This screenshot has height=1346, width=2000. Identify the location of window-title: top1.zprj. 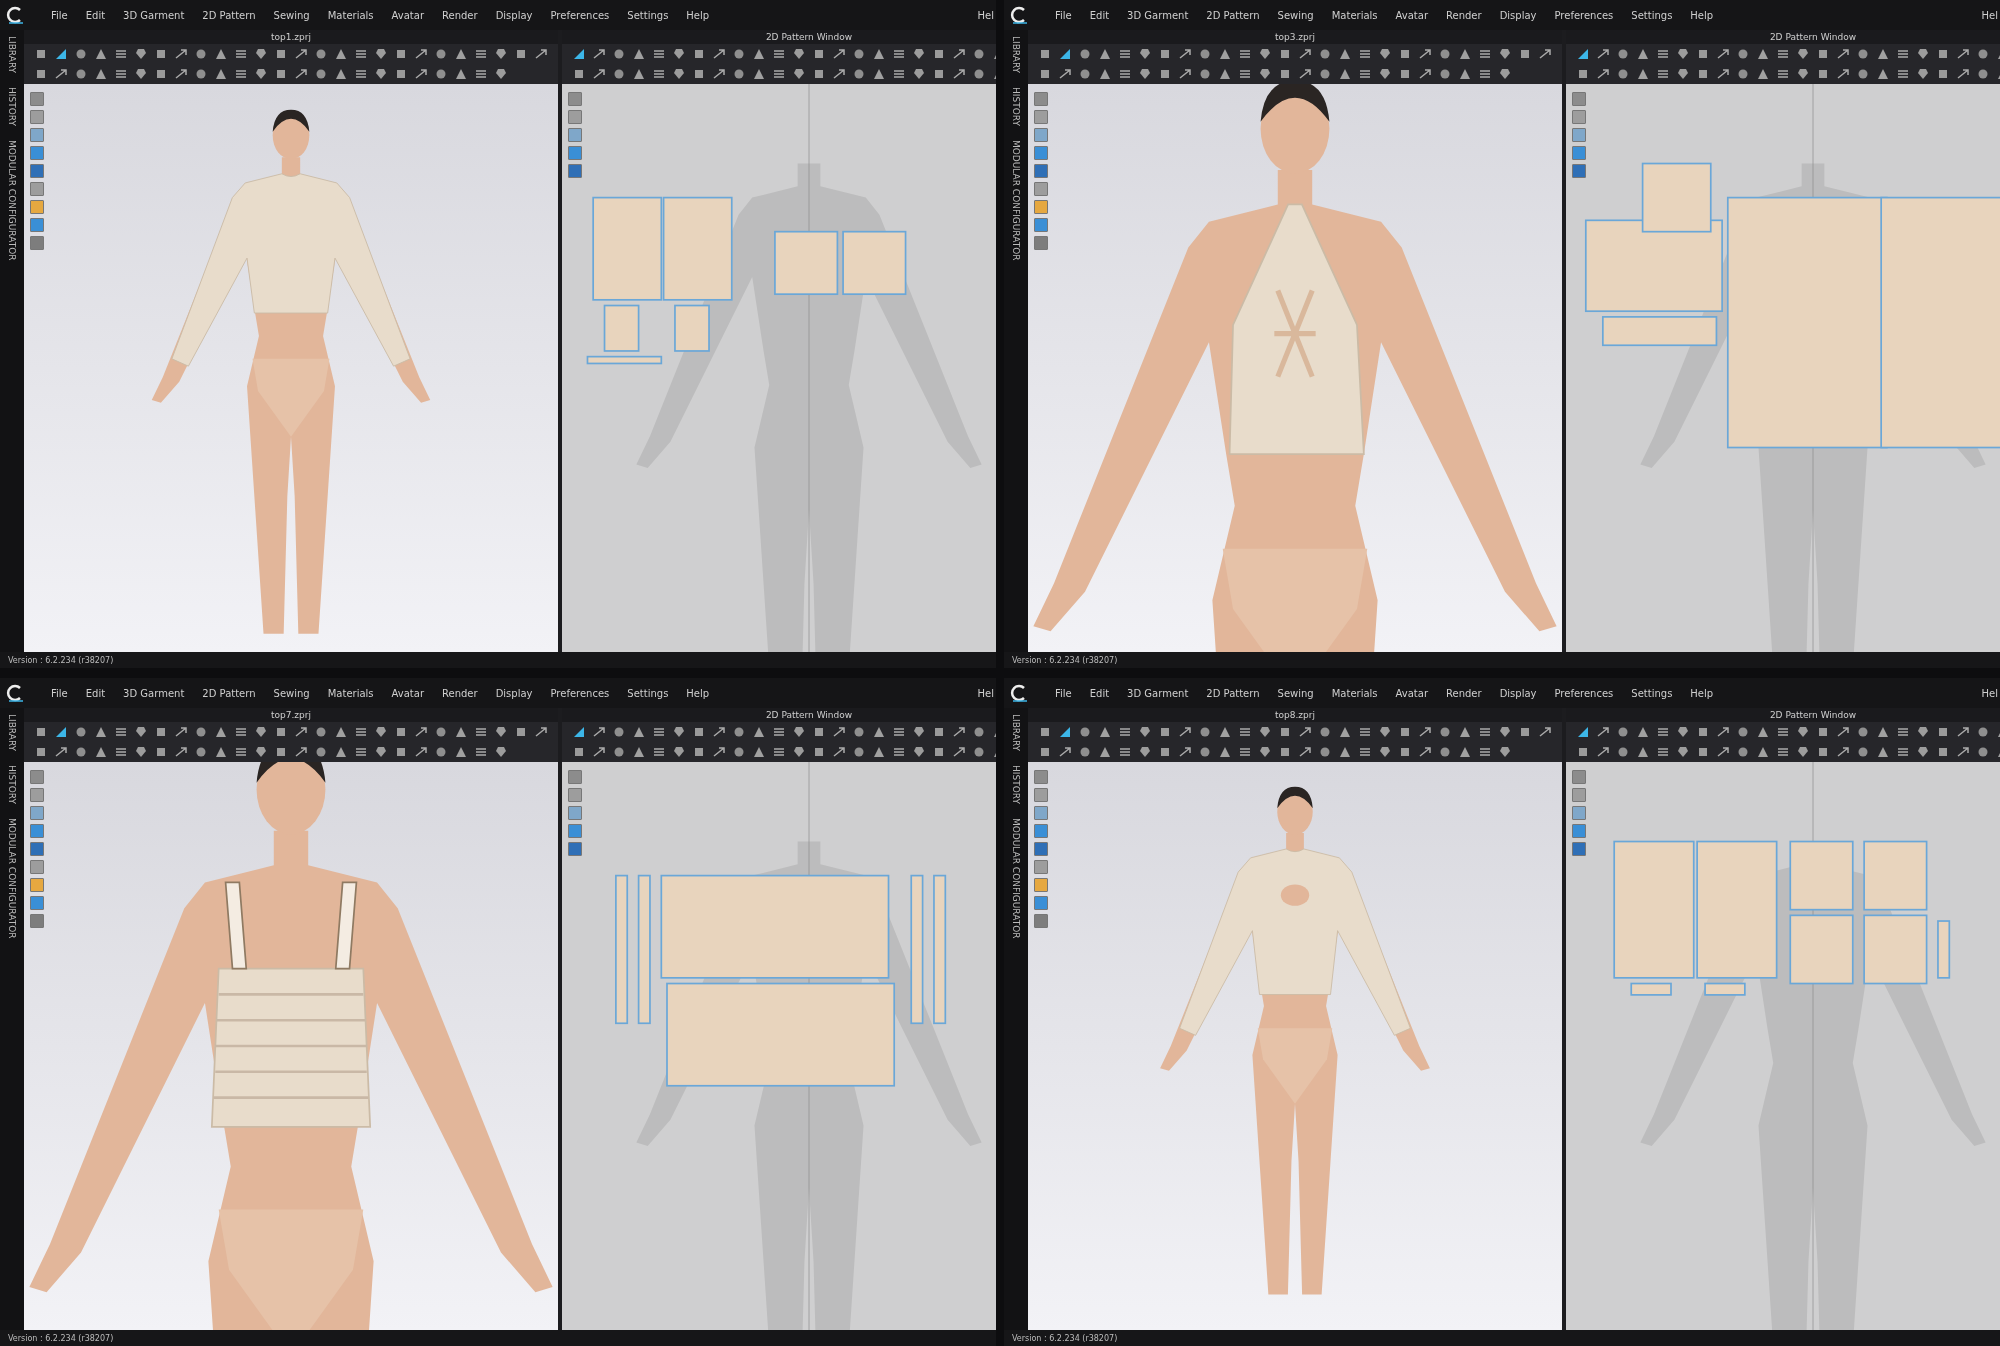
(291, 37).